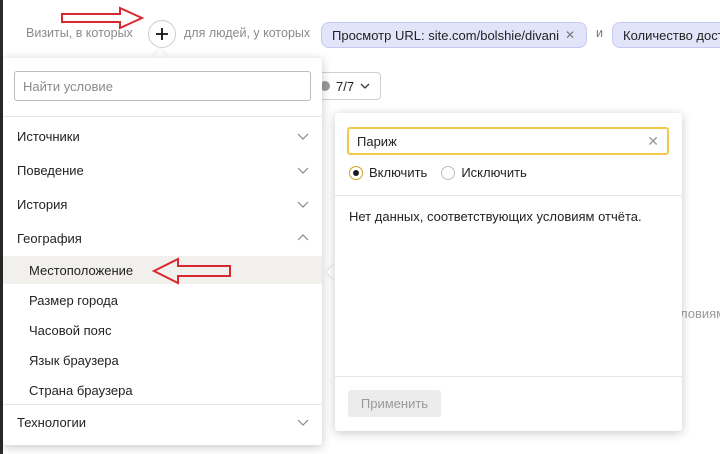 This screenshot has height=454, width=720. Describe the element at coordinates (162, 136) in the screenshot. I see `category-sources: Источники` at that location.